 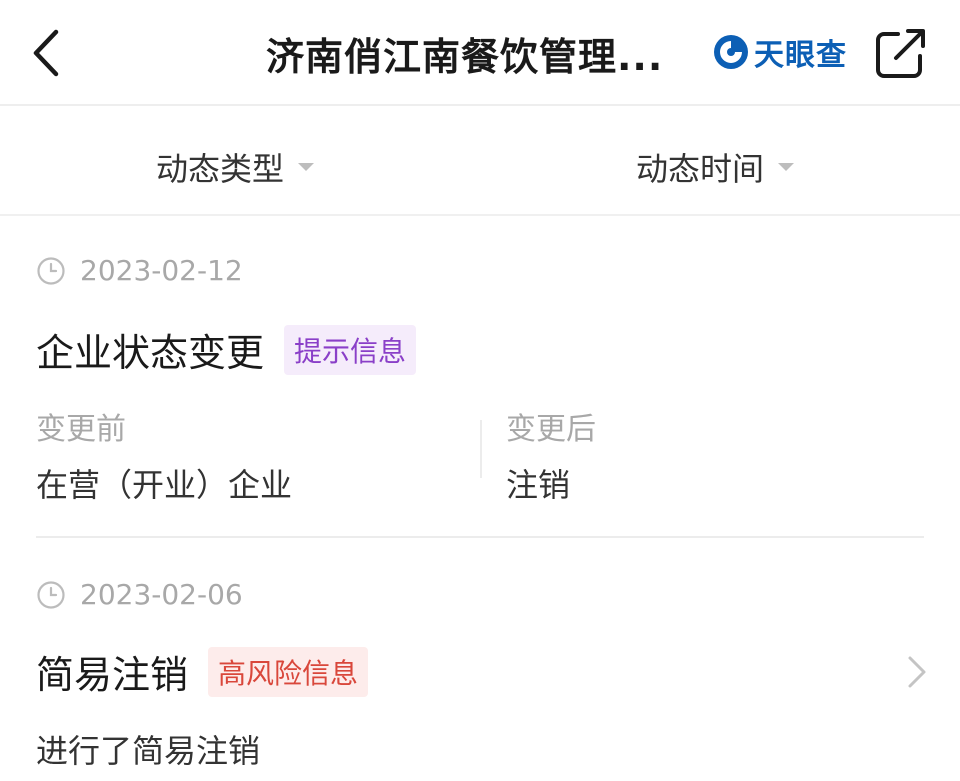 What do you see at coordinates (350, 349) in the screenshot?
I see `info-tag: 提示信息` at bounding box center [350, 349].